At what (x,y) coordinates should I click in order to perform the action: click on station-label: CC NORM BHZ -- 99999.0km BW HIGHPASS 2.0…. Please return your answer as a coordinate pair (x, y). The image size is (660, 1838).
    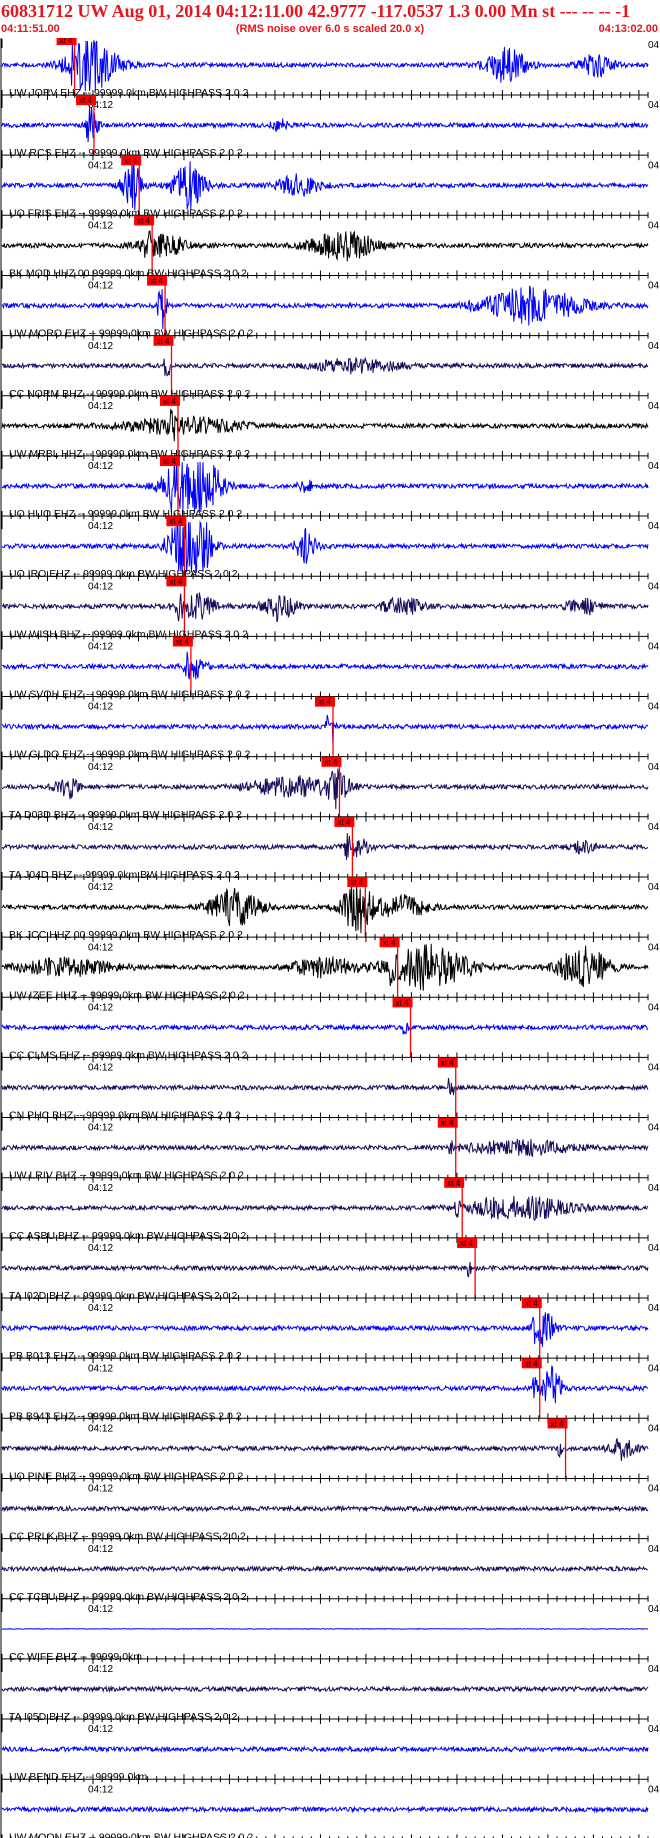
    Looking at the image, I should click on (130, 394).